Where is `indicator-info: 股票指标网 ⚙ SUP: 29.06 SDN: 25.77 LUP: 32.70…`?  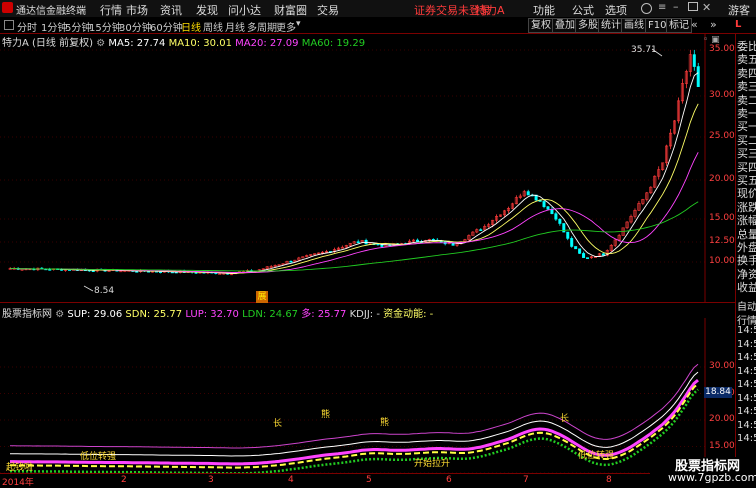 indicator-info: 股票指标网 ⚙ SUP: 29.06 SDN: 25.77 LUP: 32.70… is located at coordinates (367, 312).